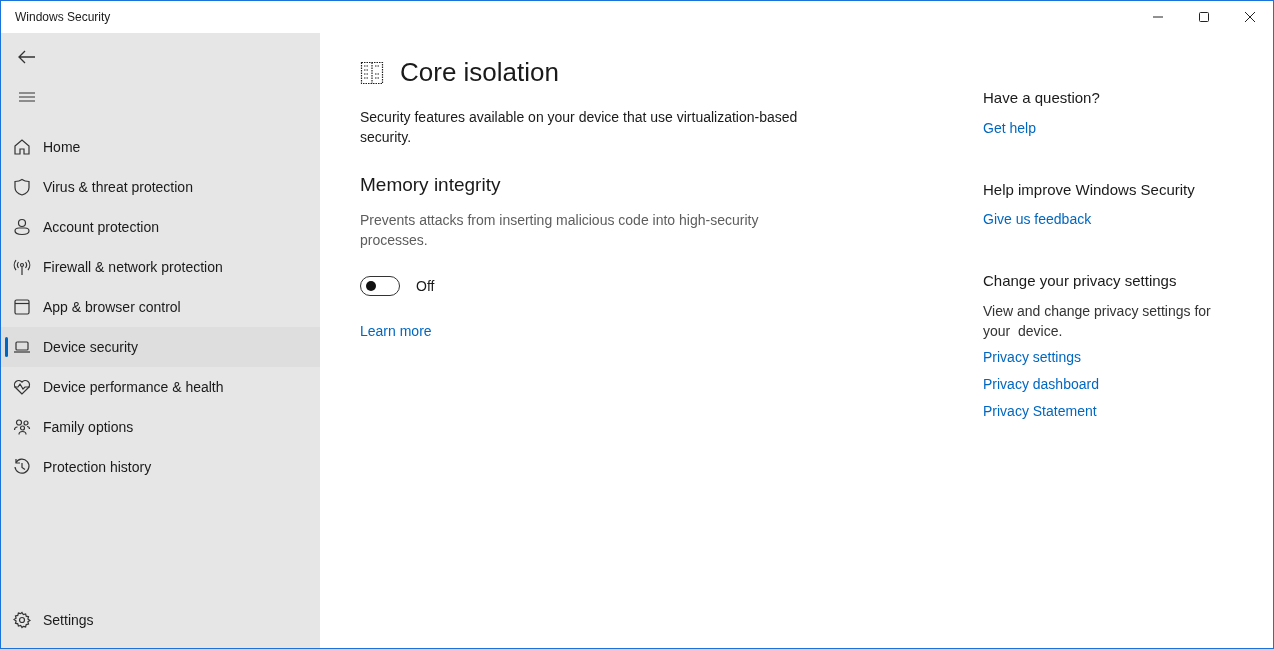 This screenshot has width=1274, height=649. I want to click on antenna-icon, so click(22, 267).